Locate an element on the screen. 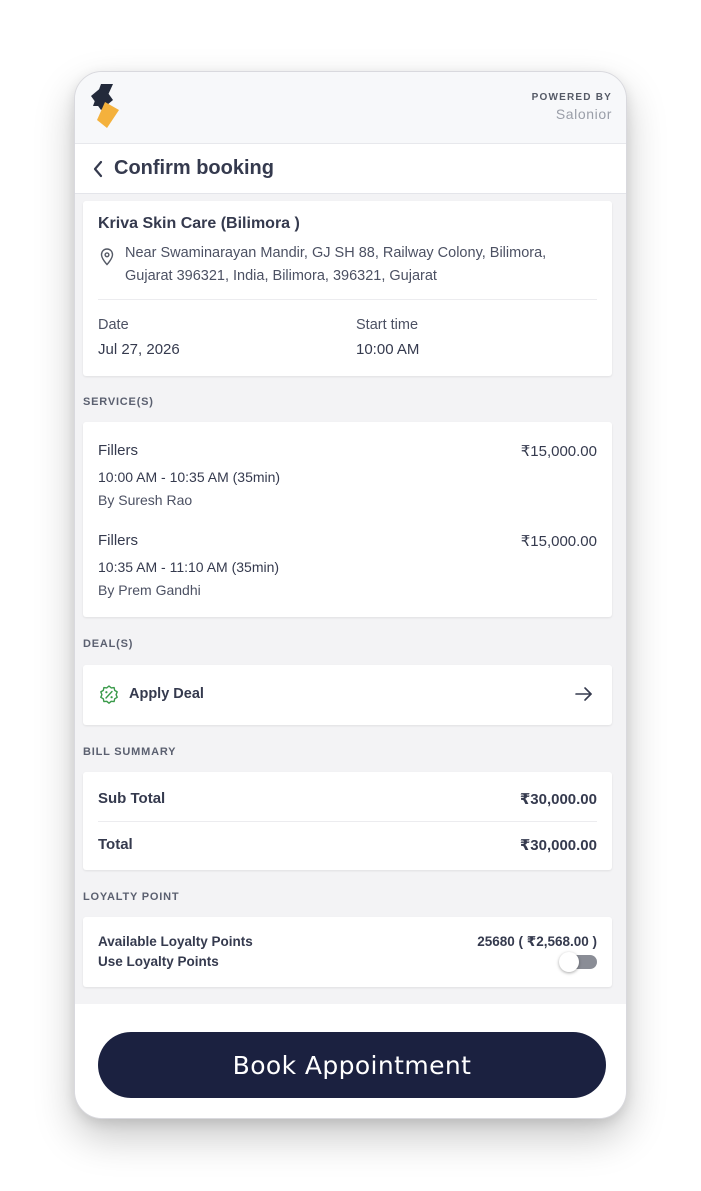 This screenshot has height=1191, width=701. available-points-value: 25680 ( ₹2,568.00 ) is located at coordinates (537, 941).